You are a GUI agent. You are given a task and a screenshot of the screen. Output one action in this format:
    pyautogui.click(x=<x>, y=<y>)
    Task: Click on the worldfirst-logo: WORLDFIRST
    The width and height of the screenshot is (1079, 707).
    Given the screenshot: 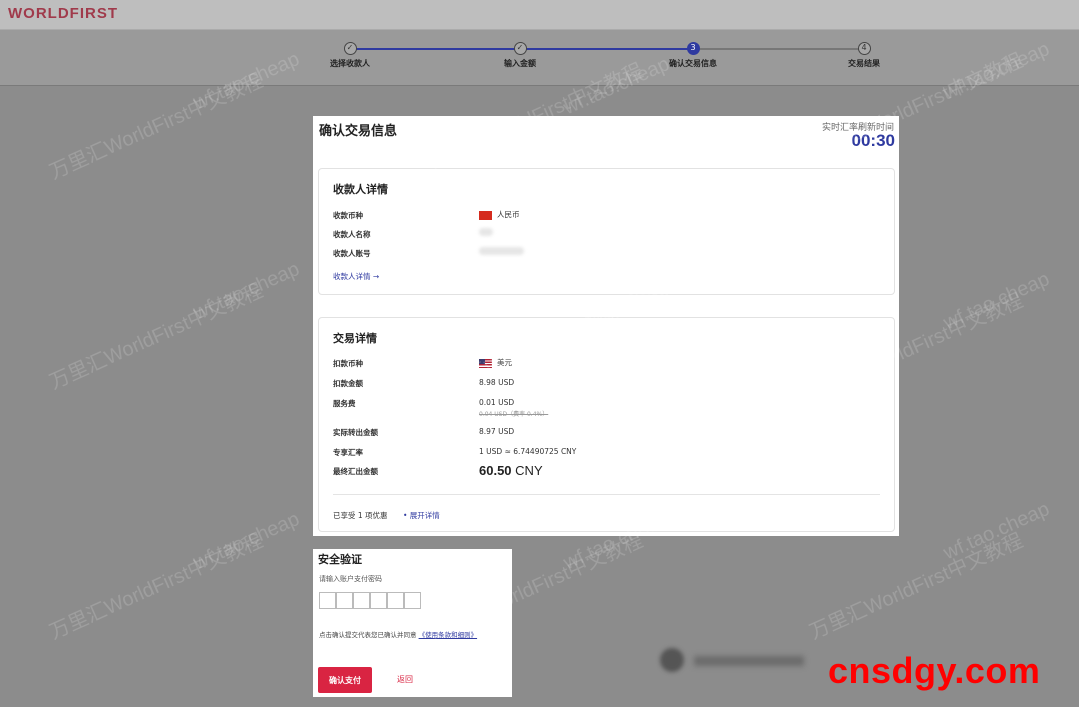 What is the action you would take?
    pyautogui.click(x=63, y=13)
    